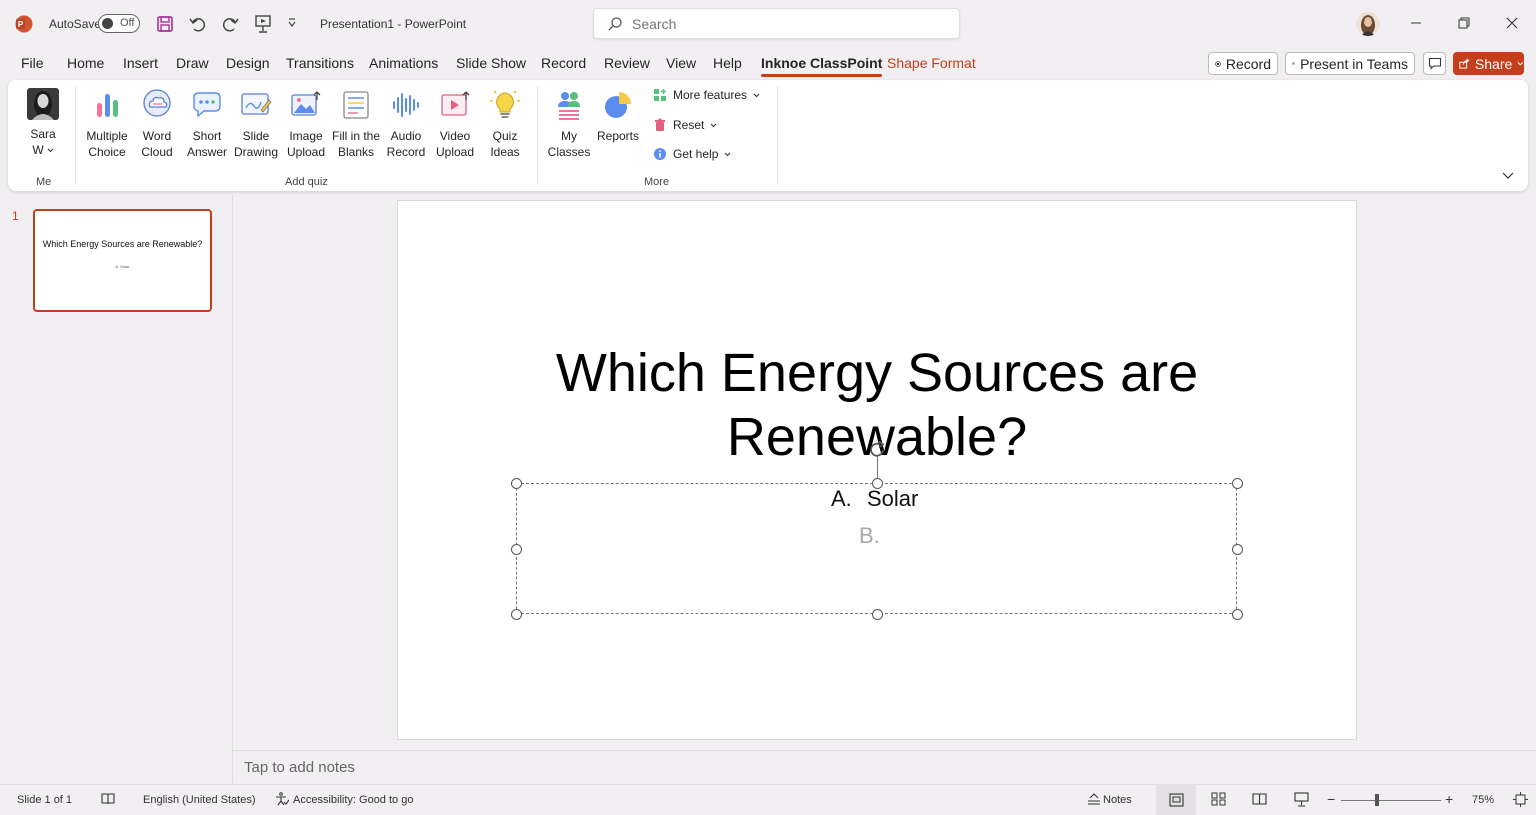 The height and width of the screenshot is (815, 1536). What do you see at coordinates (1248, 63) in the screenshot?
I see `record-button-label: Record` at bounding box center [1248, 63].